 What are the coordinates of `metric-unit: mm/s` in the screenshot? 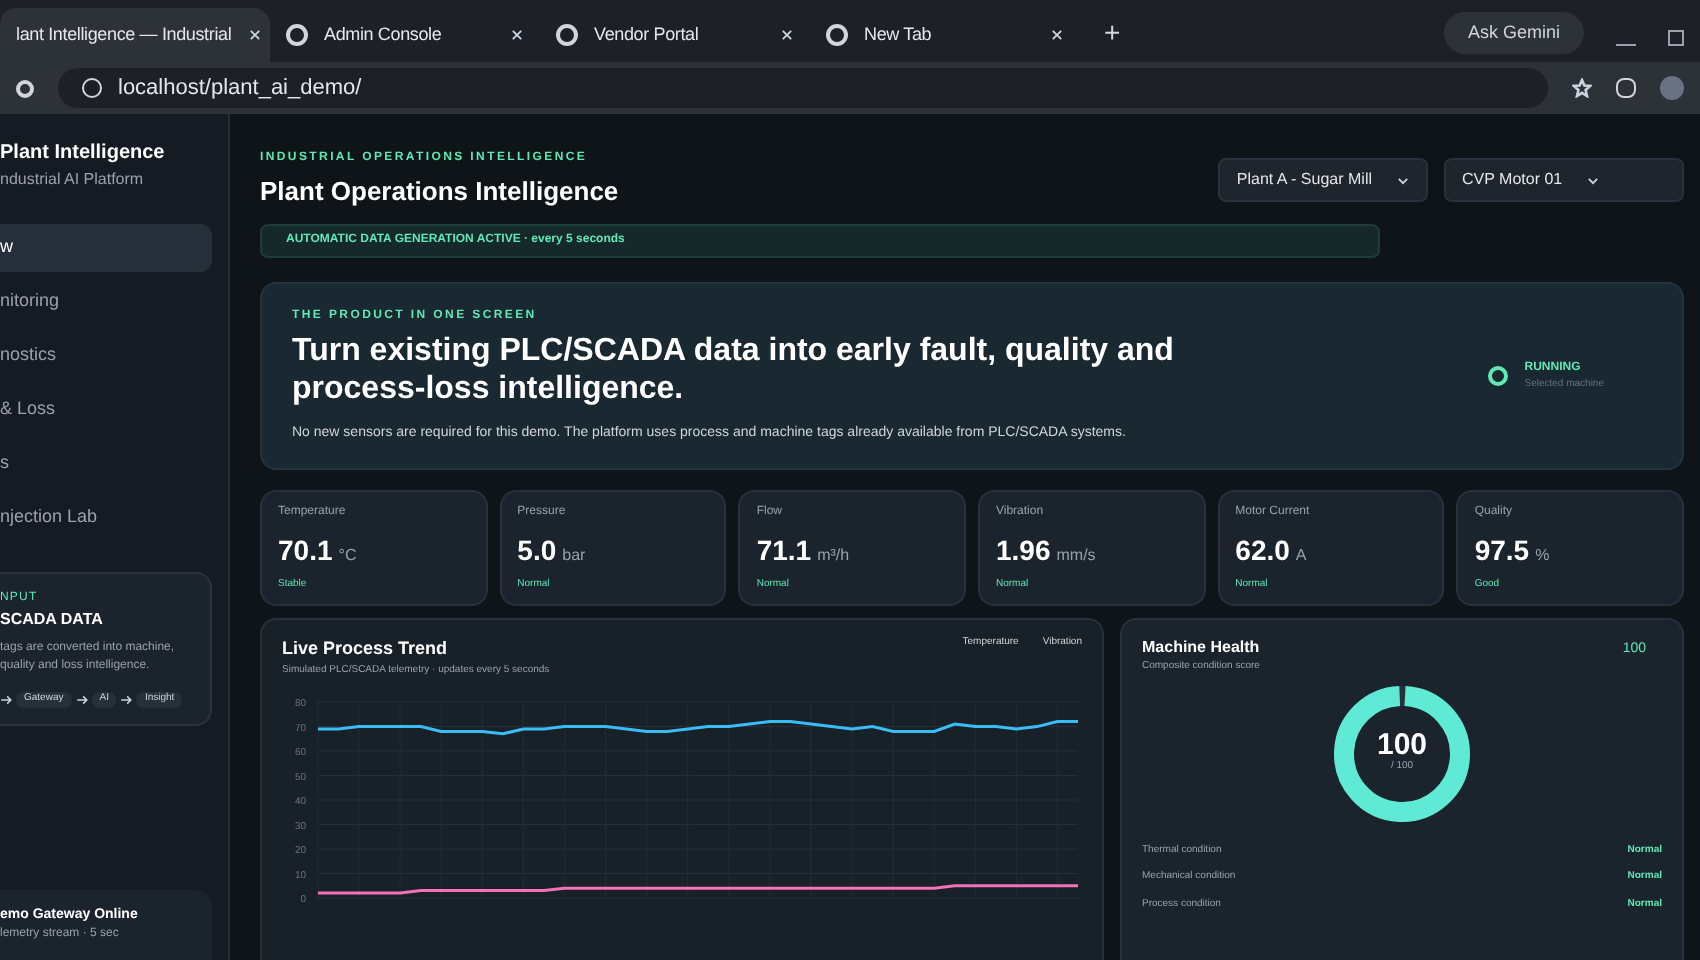 It's located at (1076, 556).